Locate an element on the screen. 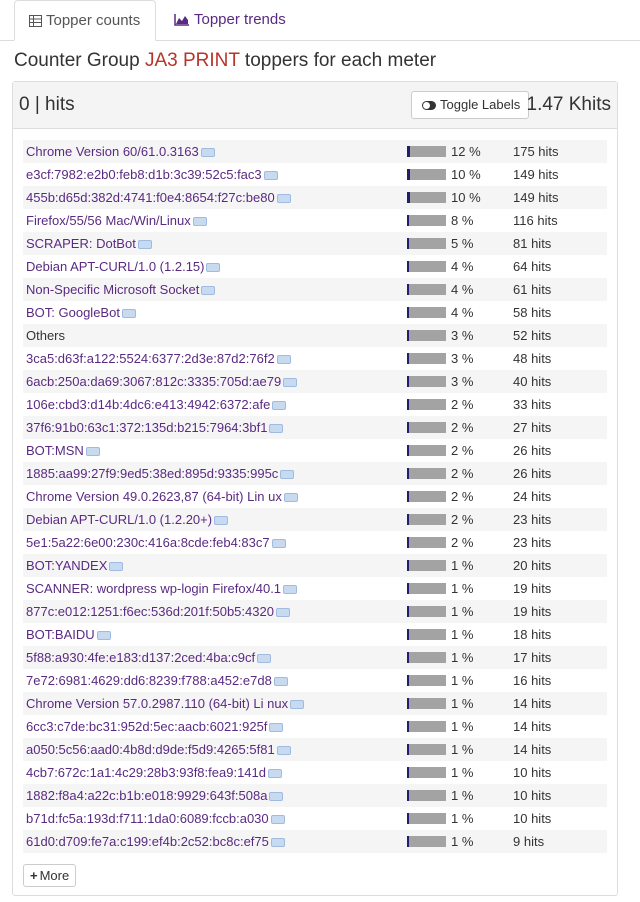  topper-name: 7e72:6981:4629:dd6:8239:f788:a452:e7d8 is located at coordinates (157, 680).